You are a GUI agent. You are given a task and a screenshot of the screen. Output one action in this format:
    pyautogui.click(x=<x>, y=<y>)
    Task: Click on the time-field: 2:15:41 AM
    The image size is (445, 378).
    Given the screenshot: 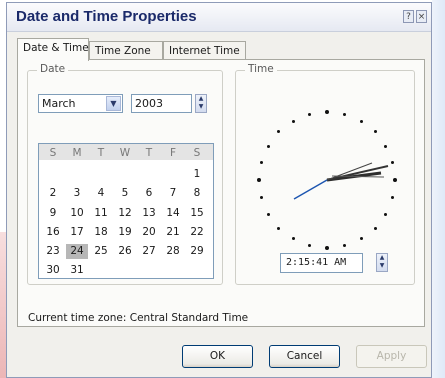 What is the action you would take?
    pyautogui.click(x=321, y=263)
    